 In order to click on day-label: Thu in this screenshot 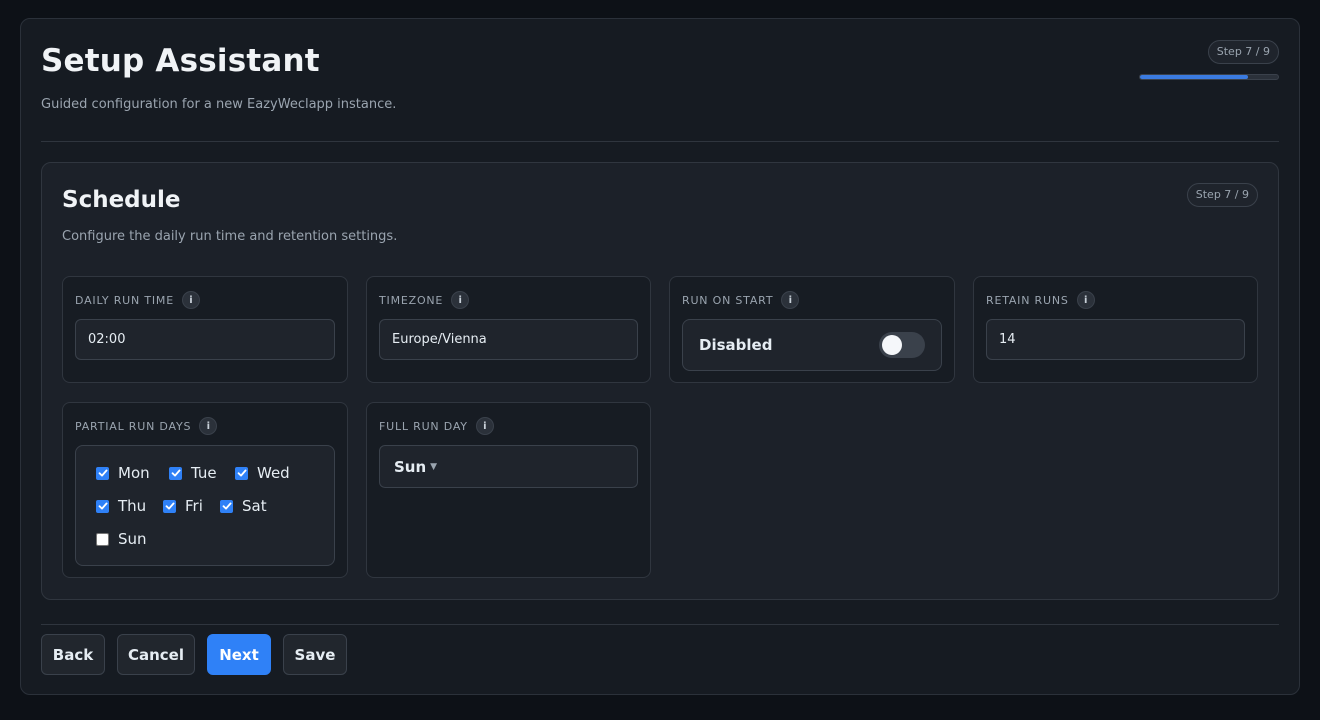, I will do `click(132, 506)`.